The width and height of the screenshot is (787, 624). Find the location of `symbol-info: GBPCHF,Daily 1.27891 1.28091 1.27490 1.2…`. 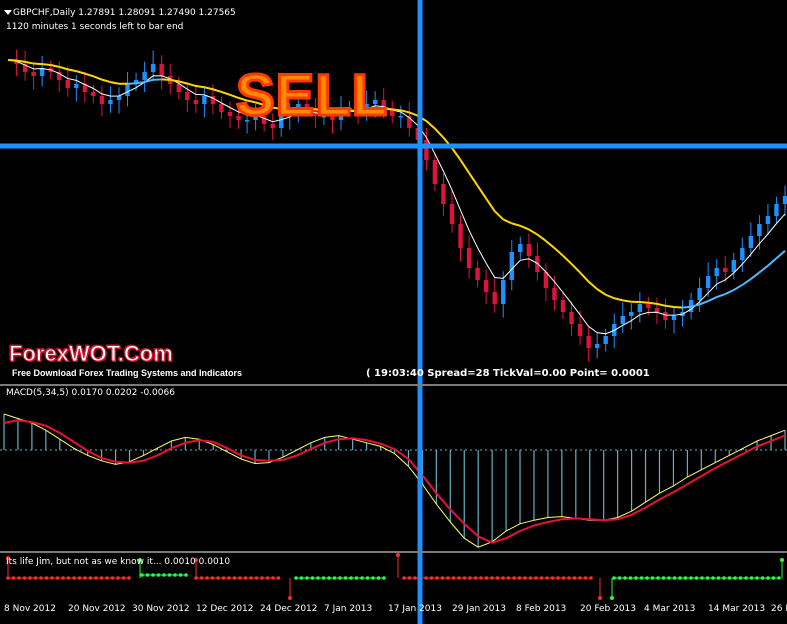

symbol-info: GBPCHF,Daily 1.27891 1.28091 1.27490 1.2… is located at coordinates (124, 13).